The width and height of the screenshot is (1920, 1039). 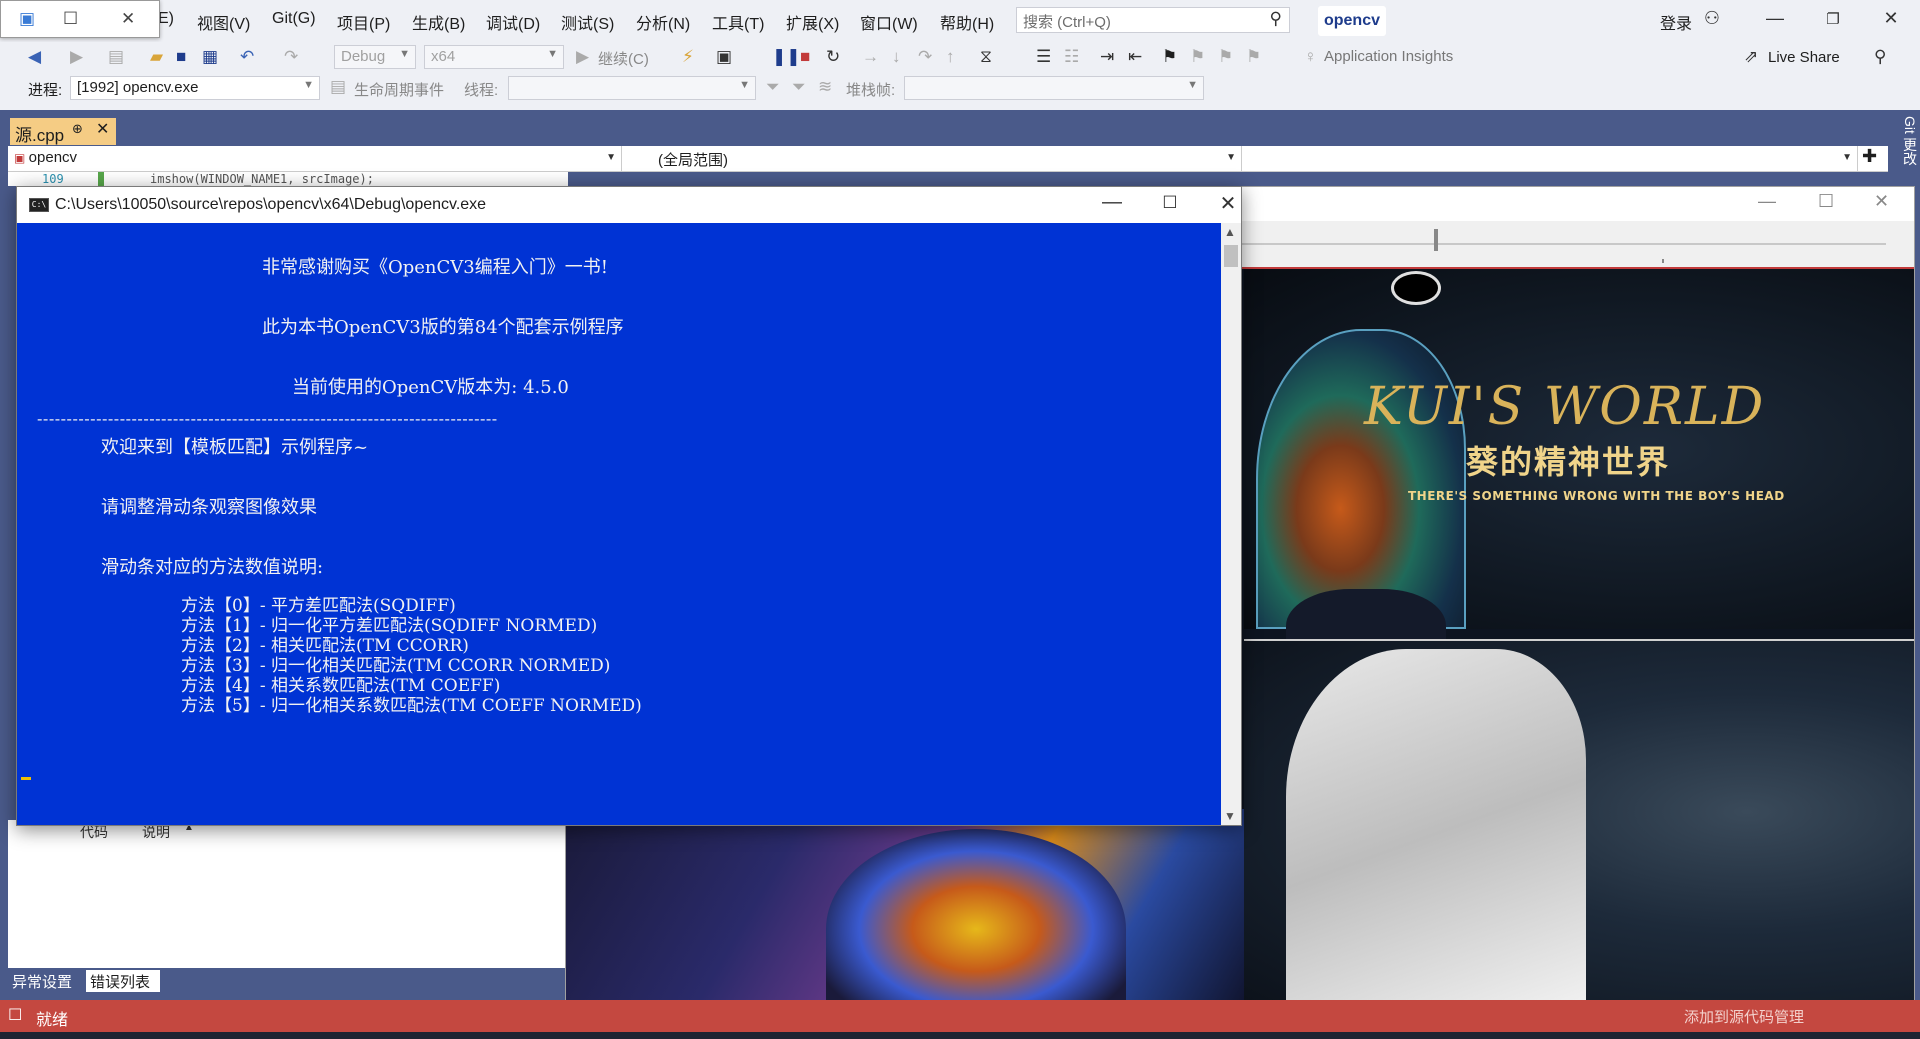 I want to click on show-next-statement-icon: →, so click(x=870, y=57).